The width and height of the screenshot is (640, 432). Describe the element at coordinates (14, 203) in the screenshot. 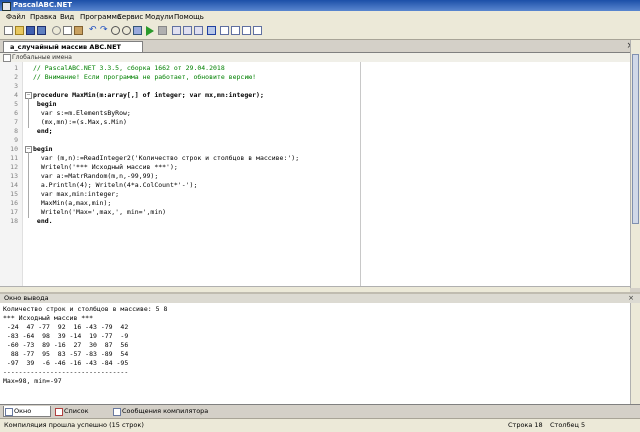

I see `line-number: 16` at that location.